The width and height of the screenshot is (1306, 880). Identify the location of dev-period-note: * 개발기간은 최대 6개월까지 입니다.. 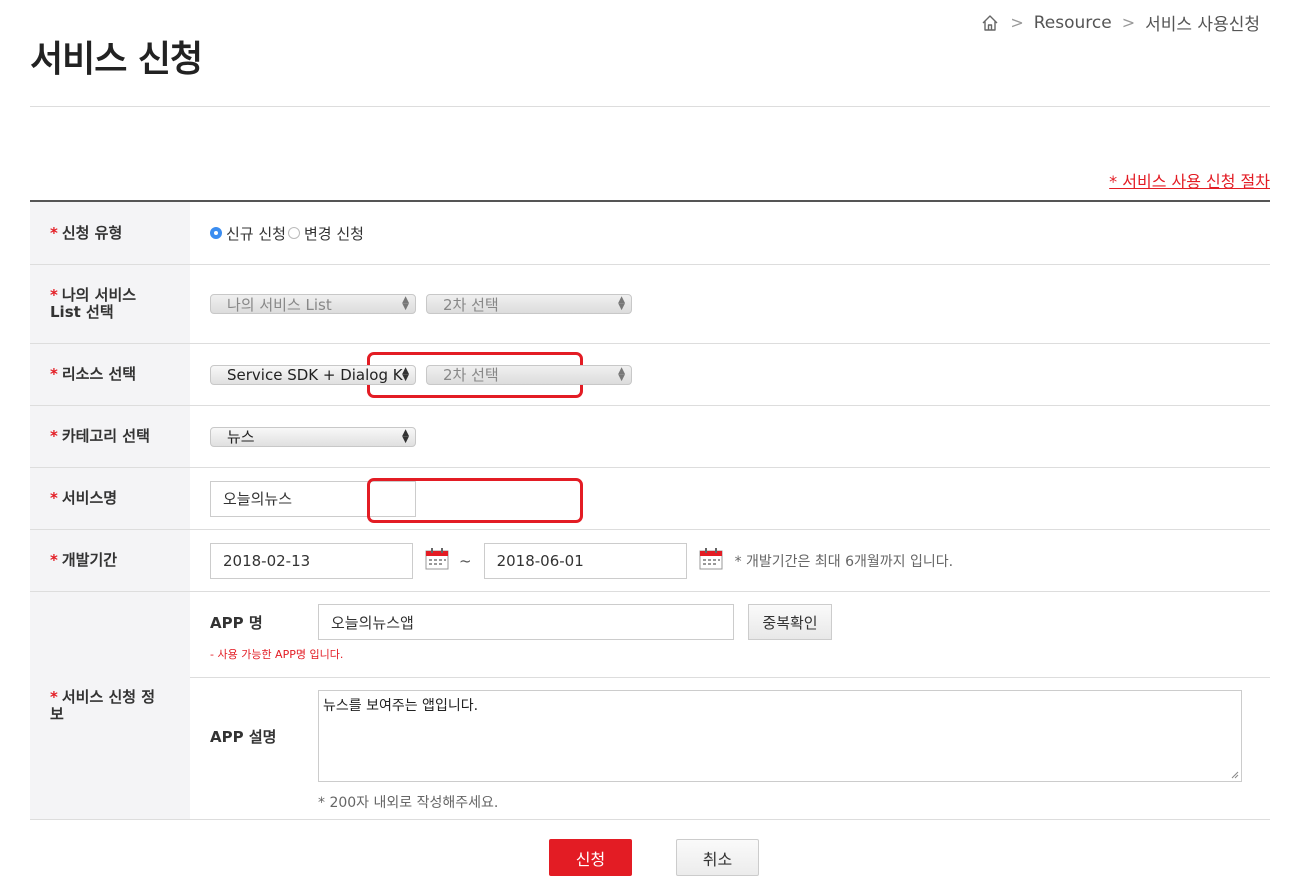
(844, 561).